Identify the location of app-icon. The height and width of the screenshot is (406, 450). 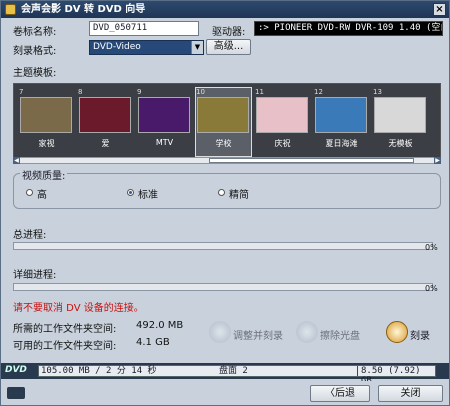
(10, 9).